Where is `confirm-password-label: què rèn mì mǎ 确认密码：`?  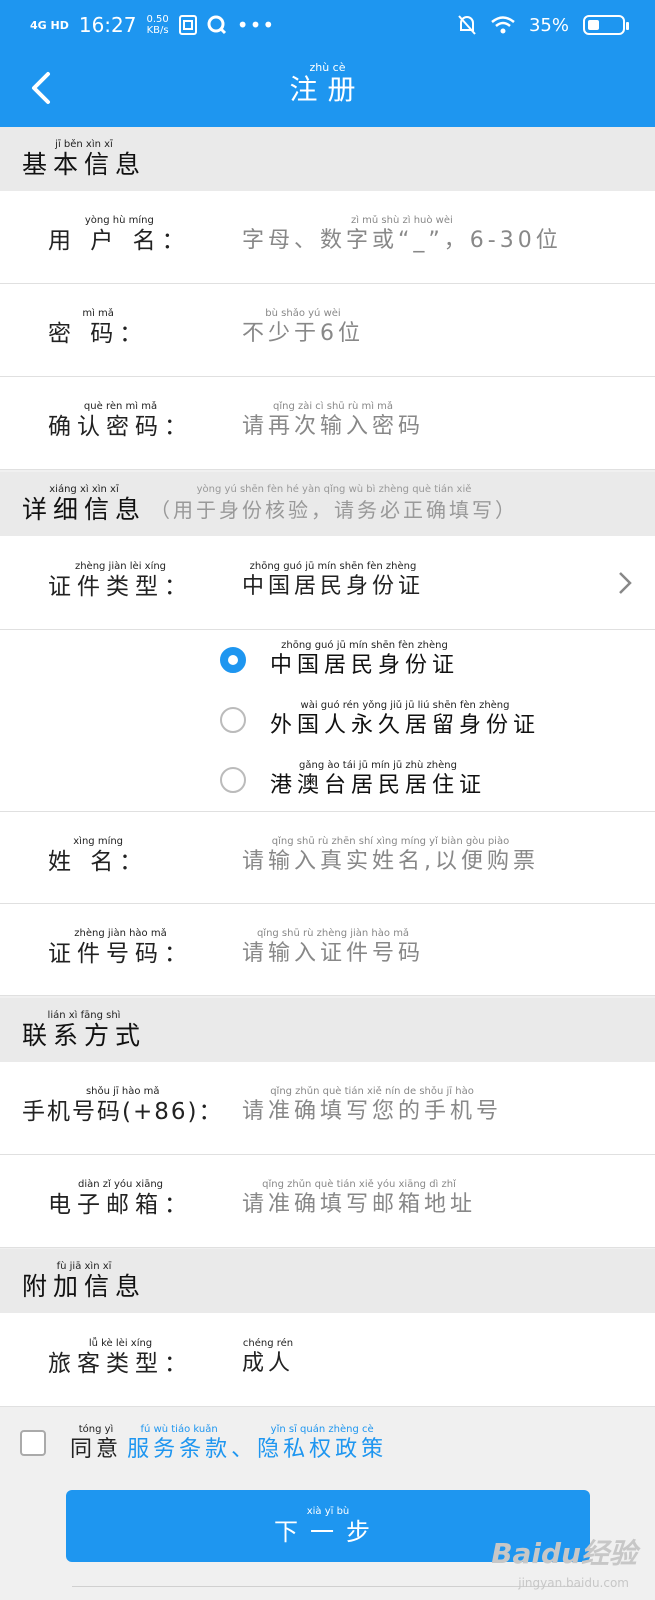 confirm-password-label: què rèn mì mǎ 确认密码： is located at coordinates (120, 420).